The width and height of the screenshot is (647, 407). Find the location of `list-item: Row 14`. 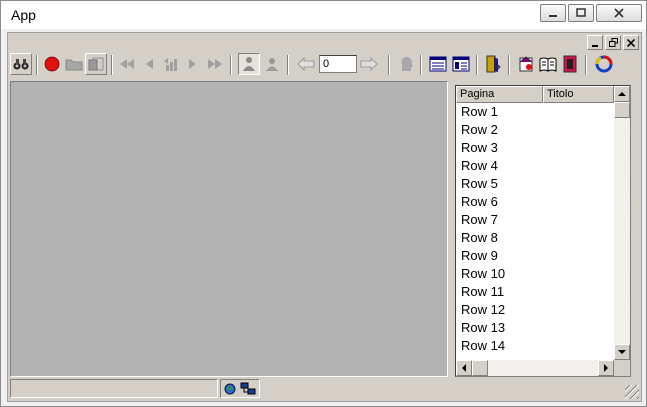

list-item: Row 14 is located at coordinates (535, 346).